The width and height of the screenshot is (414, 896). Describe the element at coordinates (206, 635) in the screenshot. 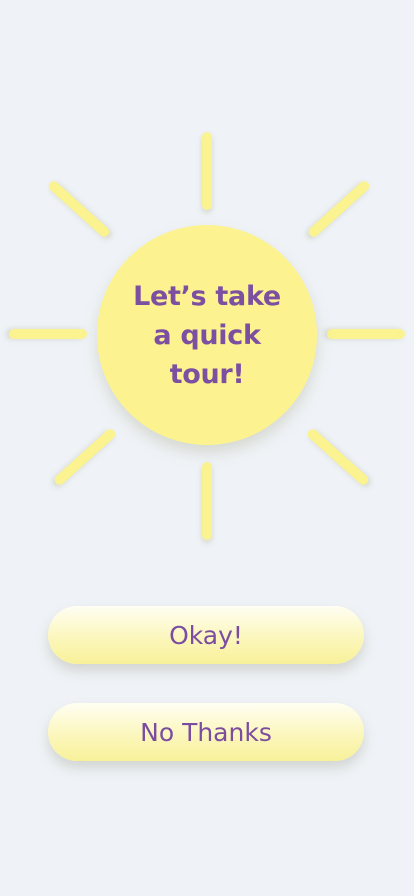

I see `okay-button: Okay!` at that location.